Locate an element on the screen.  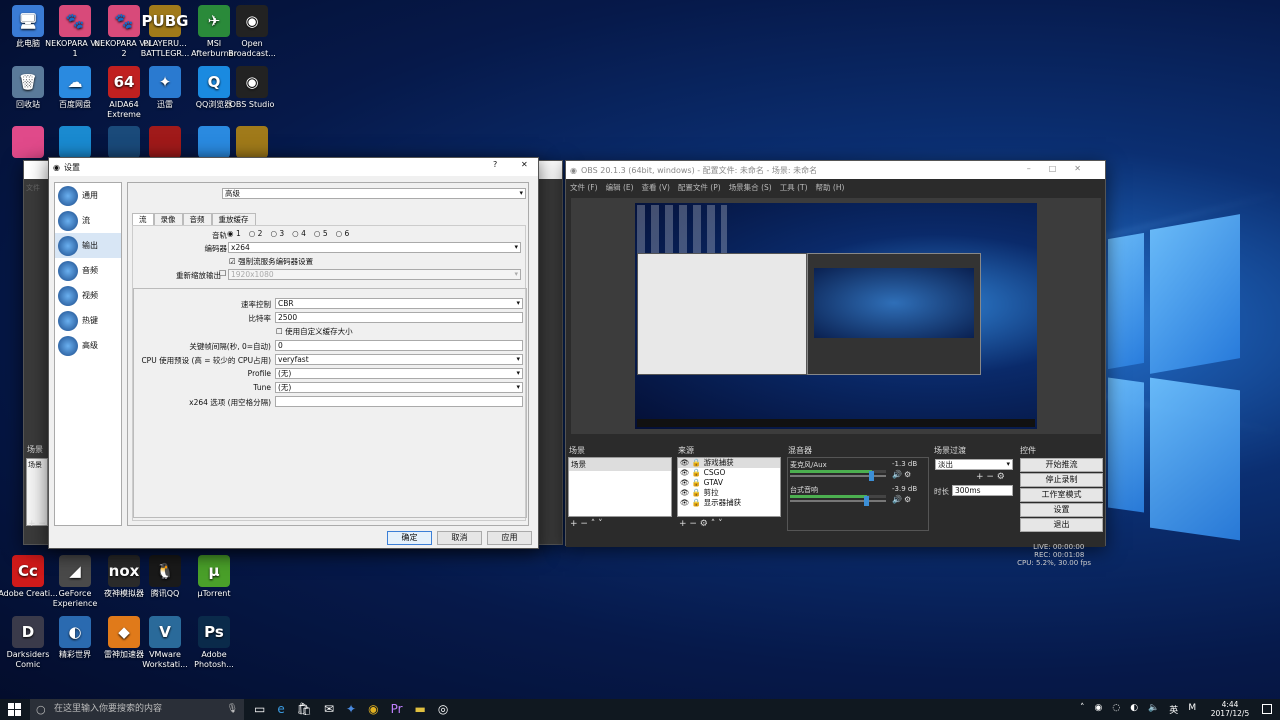
explorer-icon: ▬ is located at coordinates (420, 709).